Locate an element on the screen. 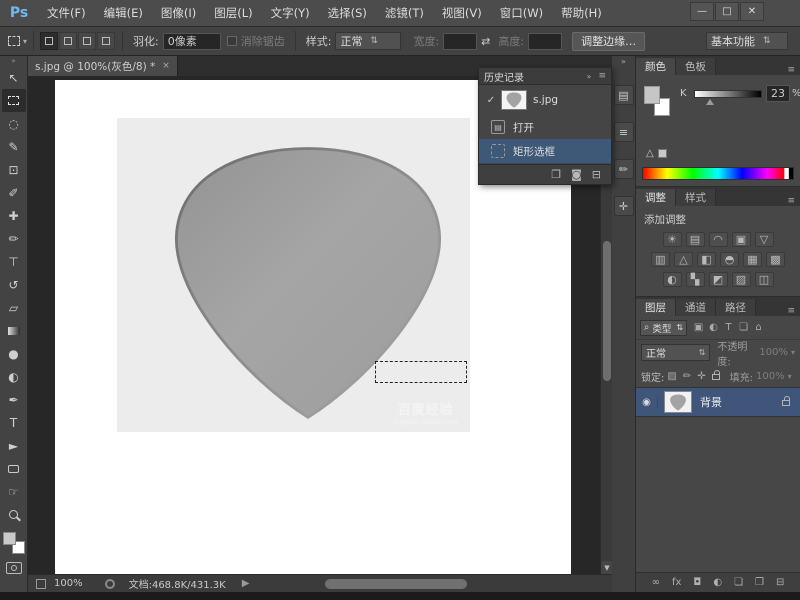  foreground-background-swatches is located at coordinates (13, 543).